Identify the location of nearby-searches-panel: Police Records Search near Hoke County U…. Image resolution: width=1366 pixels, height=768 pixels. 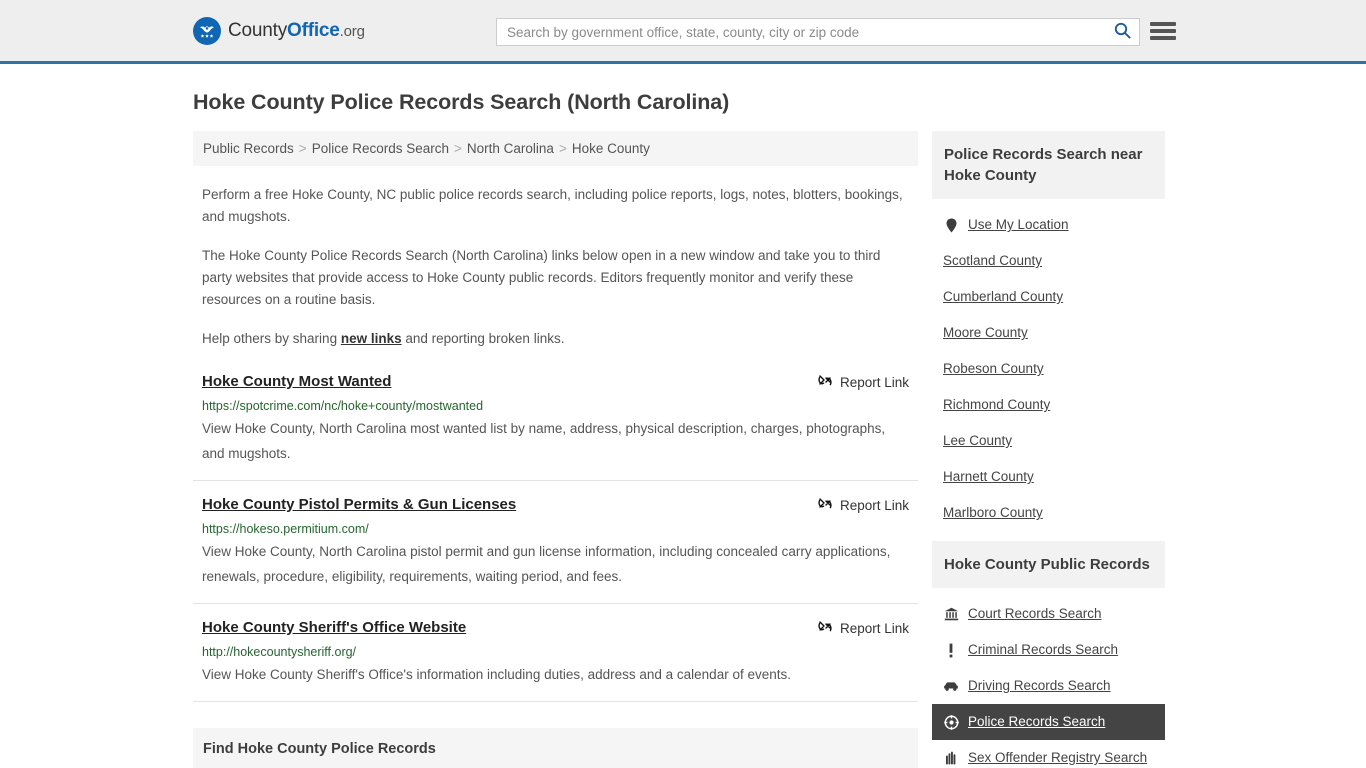
(1048, 331).